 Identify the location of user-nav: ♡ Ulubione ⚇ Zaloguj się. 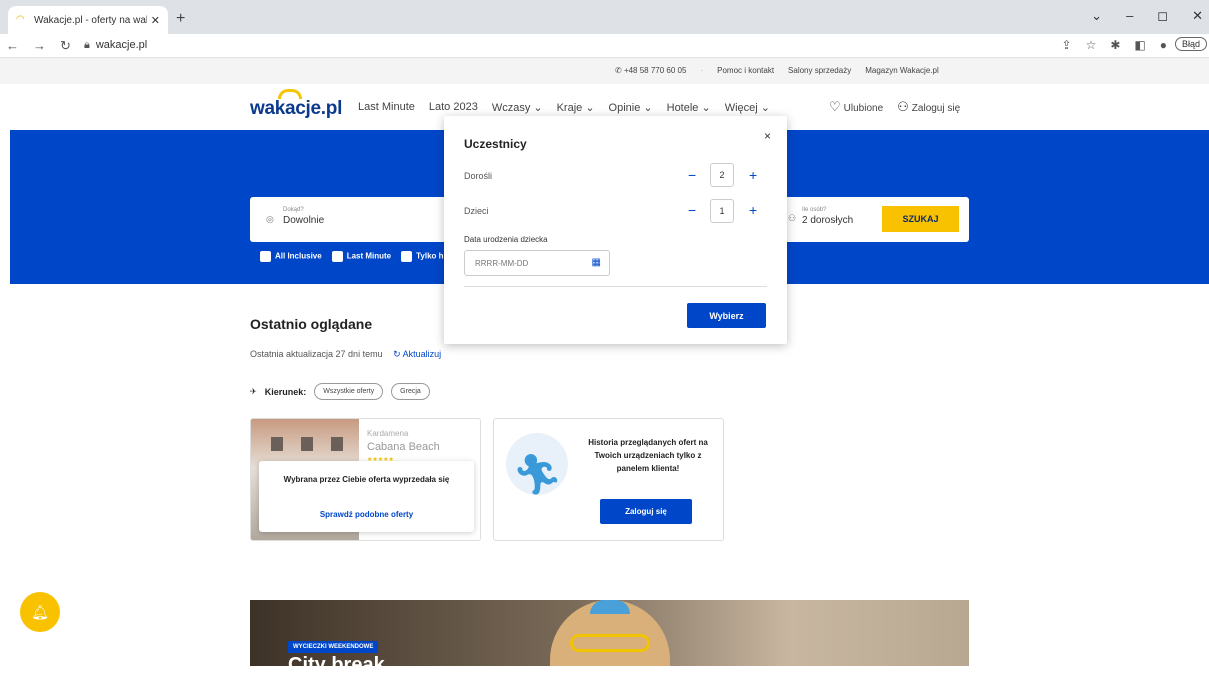
(894, 107).